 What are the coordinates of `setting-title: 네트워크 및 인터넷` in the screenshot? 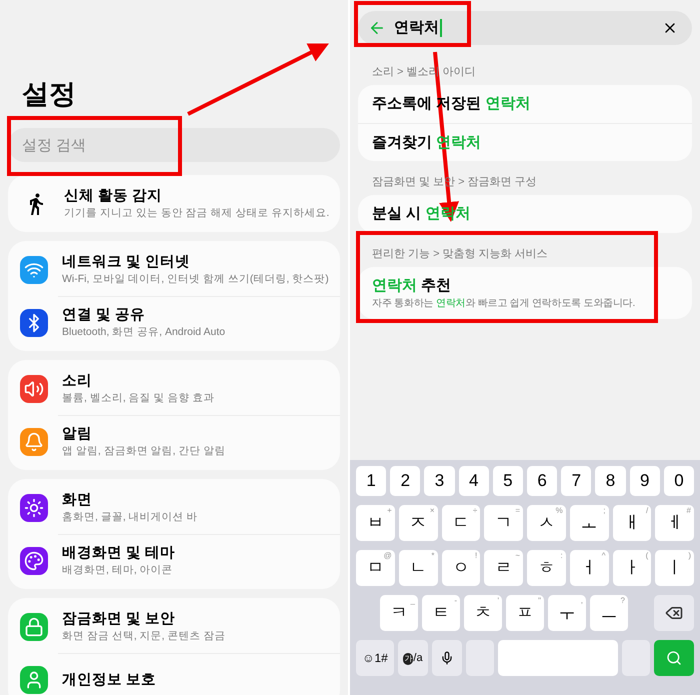 It's located at (195, 262).